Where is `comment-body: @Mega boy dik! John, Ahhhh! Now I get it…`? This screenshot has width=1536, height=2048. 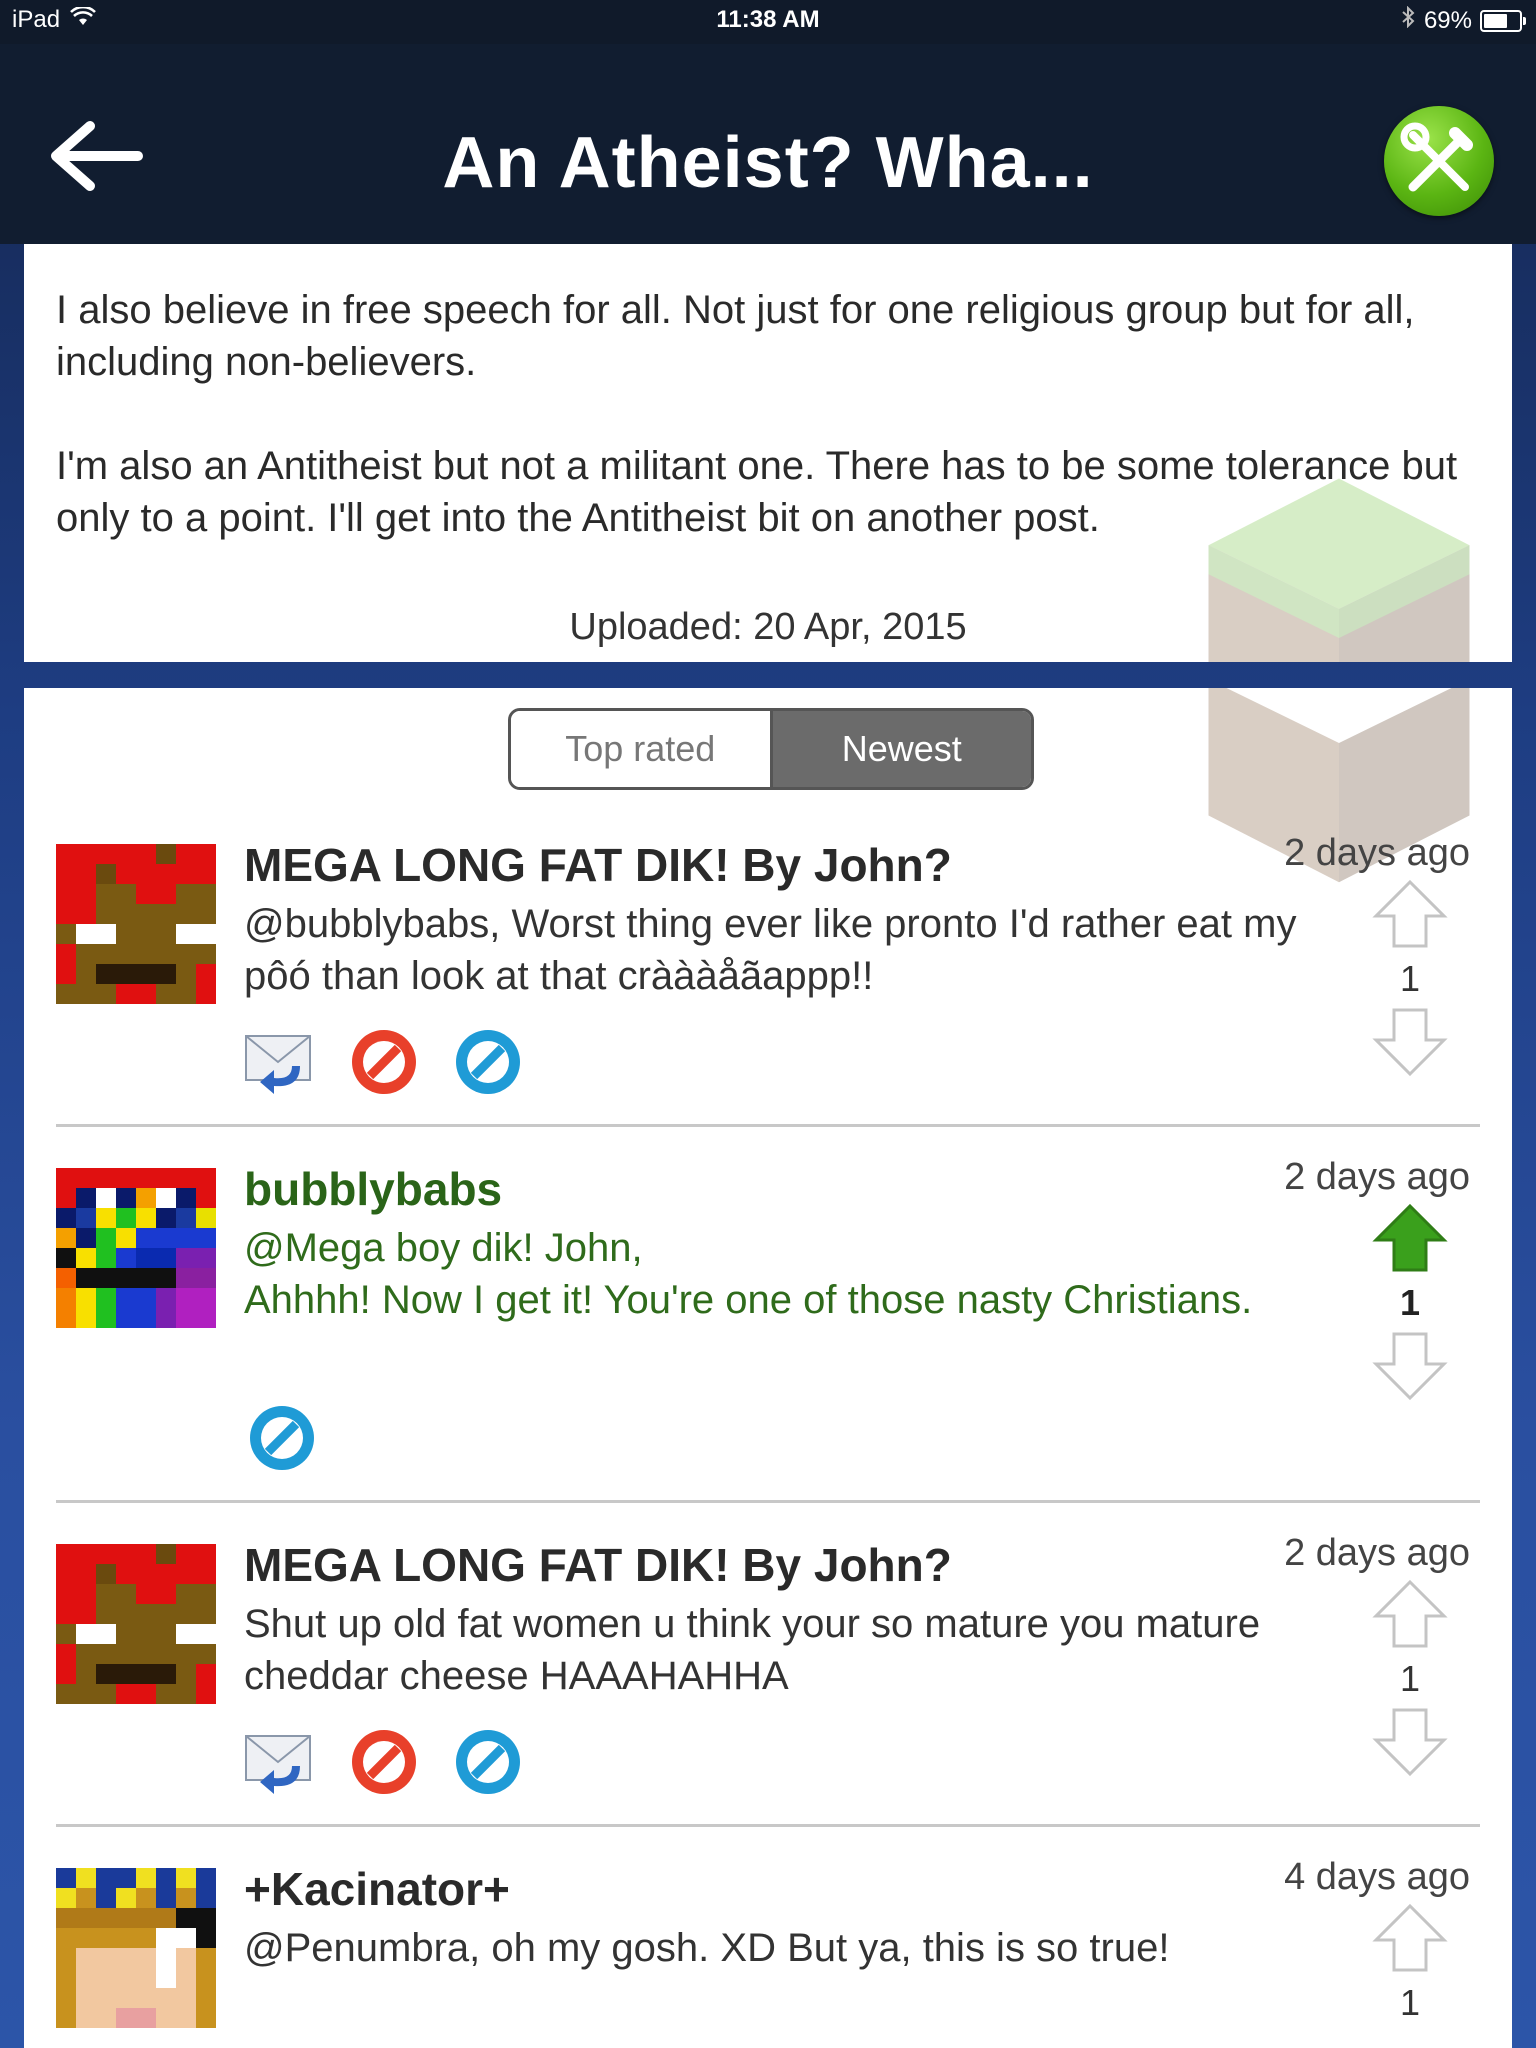
comment-body: @Mega boy dik! John, Ahhhh! Now I get it… is located at coordinates (789, 1274).